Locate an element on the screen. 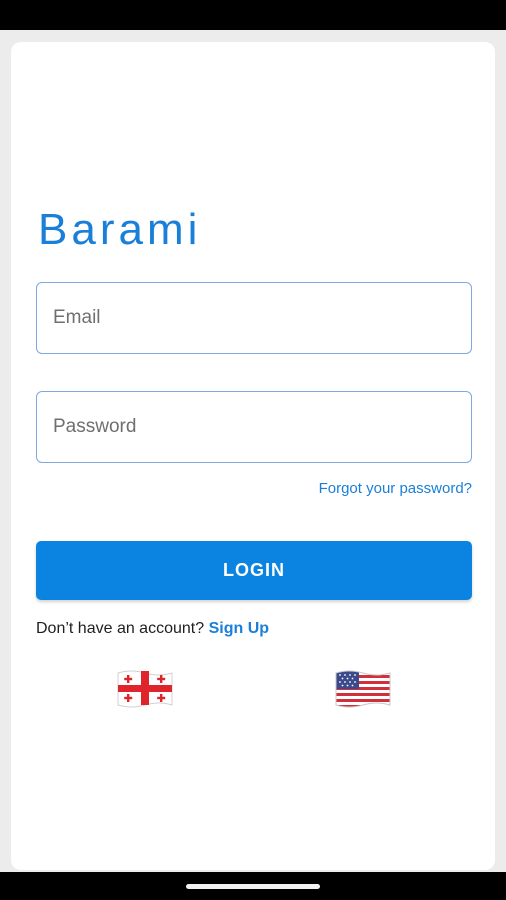  signup-prompt: Don’t have an account? is located at coordinates (120, 628).